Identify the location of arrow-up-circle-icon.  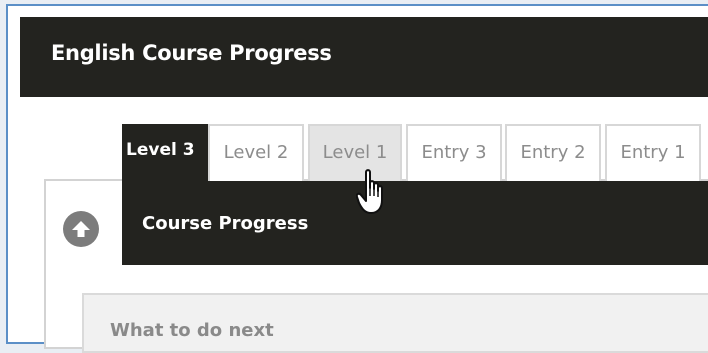
(81, 229).